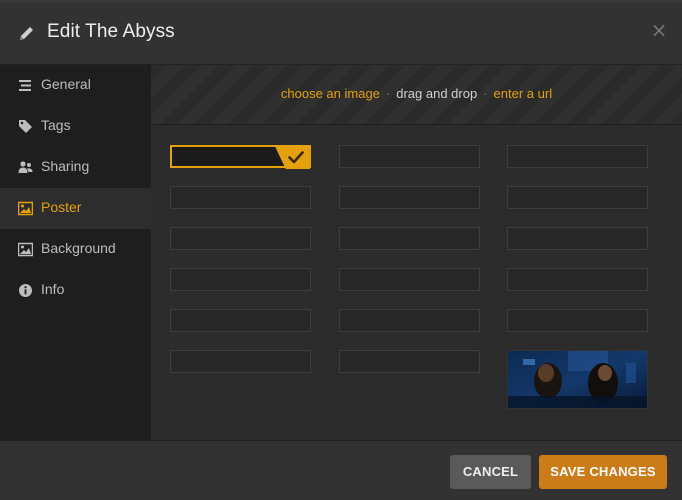 Image resolution: width=682 pixels, height=500 pixels. What do you see at coordinates (61, 207) in the screenshot?
I see `sidebar-item-label: Poster` at bounding box center [61, 207].